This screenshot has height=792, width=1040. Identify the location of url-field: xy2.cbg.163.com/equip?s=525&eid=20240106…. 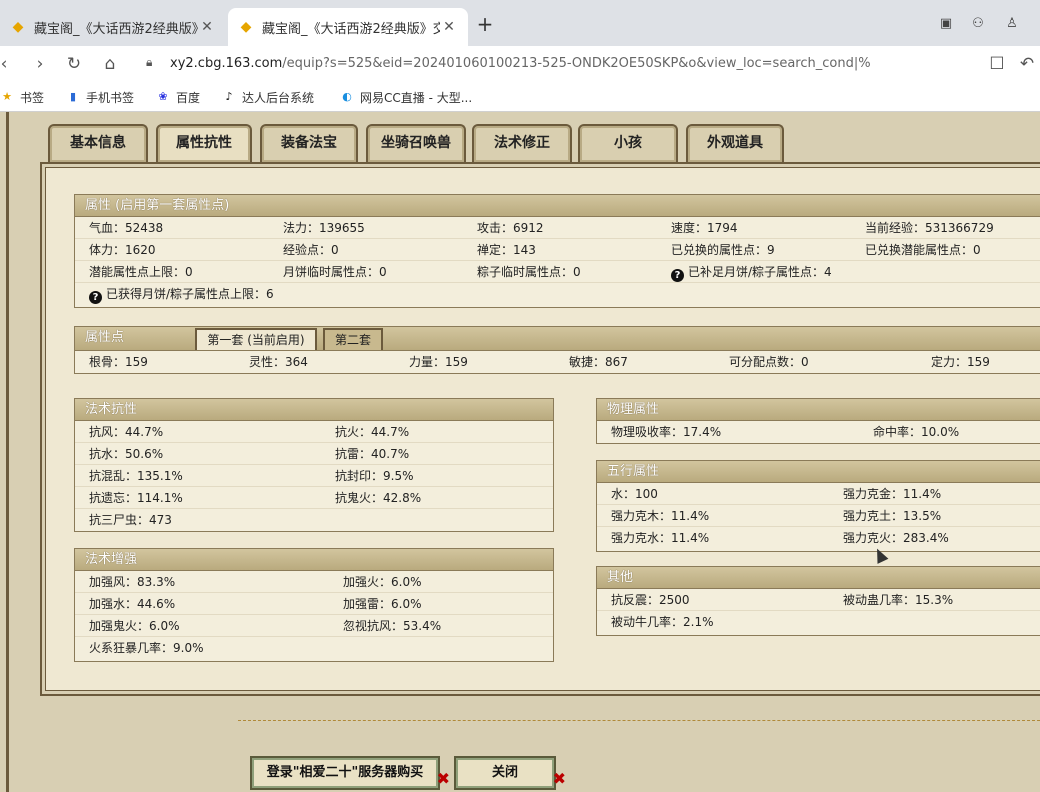
(520, 63).